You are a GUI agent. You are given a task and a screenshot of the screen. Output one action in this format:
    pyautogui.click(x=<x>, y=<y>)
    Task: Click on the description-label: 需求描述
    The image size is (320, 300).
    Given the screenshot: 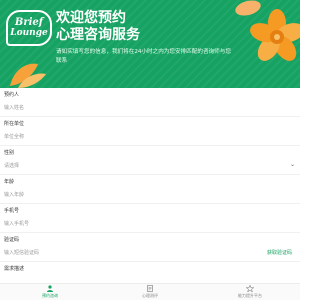 What is the action you would take?
    pyautogui.click(x=14, y=269)
    